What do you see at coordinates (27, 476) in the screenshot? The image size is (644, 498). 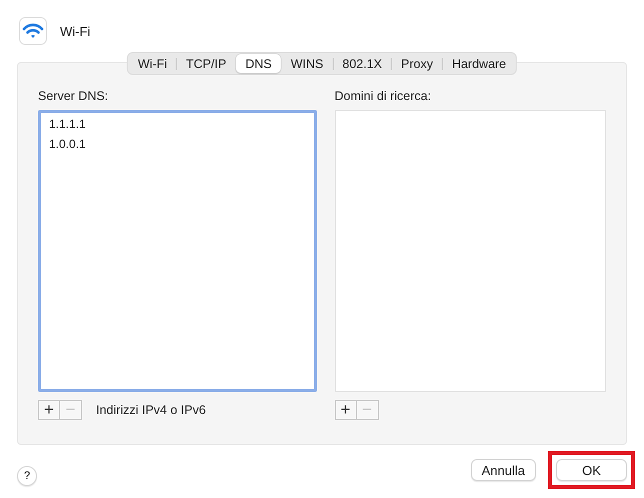 I see `help-button: ?` at bounding box center [27, 476].